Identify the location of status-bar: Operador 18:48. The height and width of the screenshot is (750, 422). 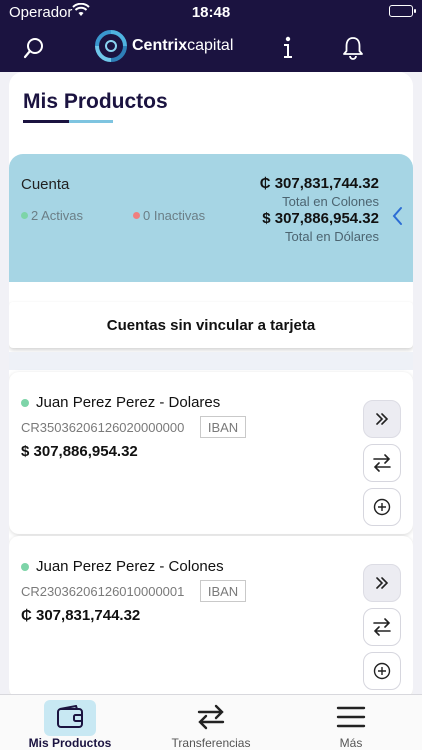
(211, 12).